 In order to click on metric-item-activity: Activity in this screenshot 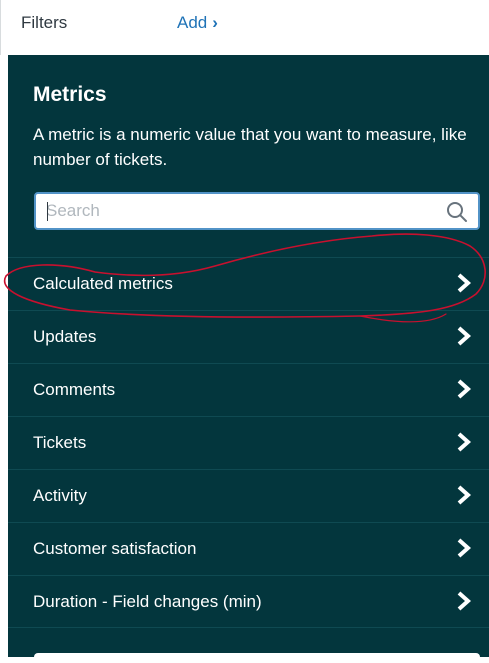, I will do `click(248, 495)`.